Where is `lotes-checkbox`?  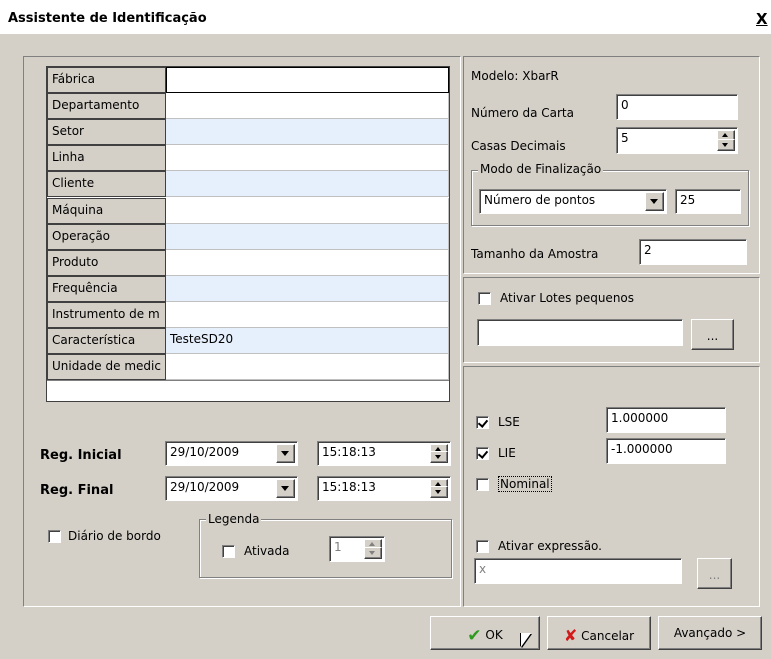
lotes-checkbox is located at coordinates (484, 298).